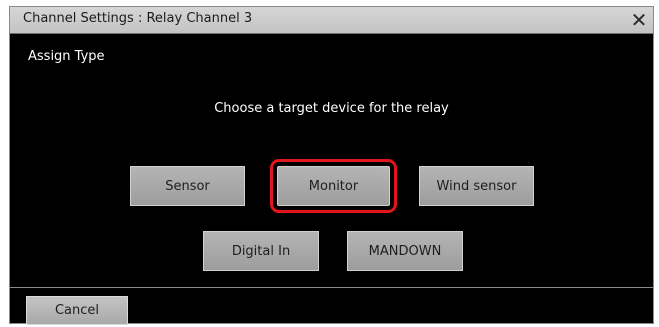  Describe the element at coordinates (476, 186) in the screenshot. I see `wind-sensor-button: Wind sensor` at that location.